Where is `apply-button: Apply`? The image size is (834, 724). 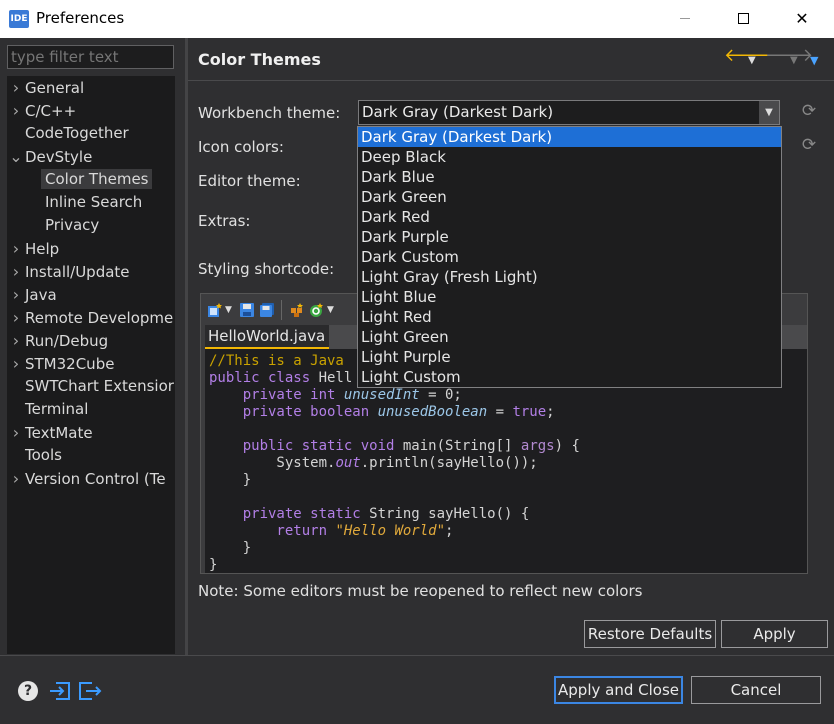
apply-button: Apply is located at coordinates (774, 634).